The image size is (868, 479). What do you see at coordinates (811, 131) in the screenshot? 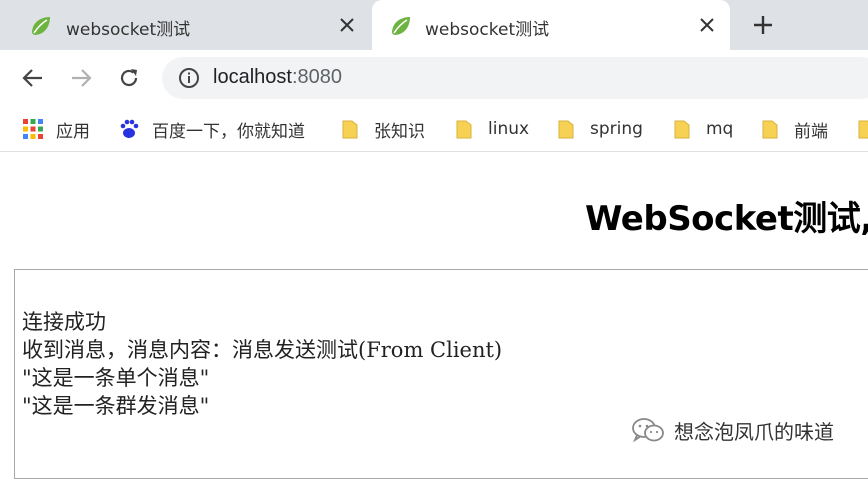
I see `bookmark-label: 前端` at bounding box center [811, 131].